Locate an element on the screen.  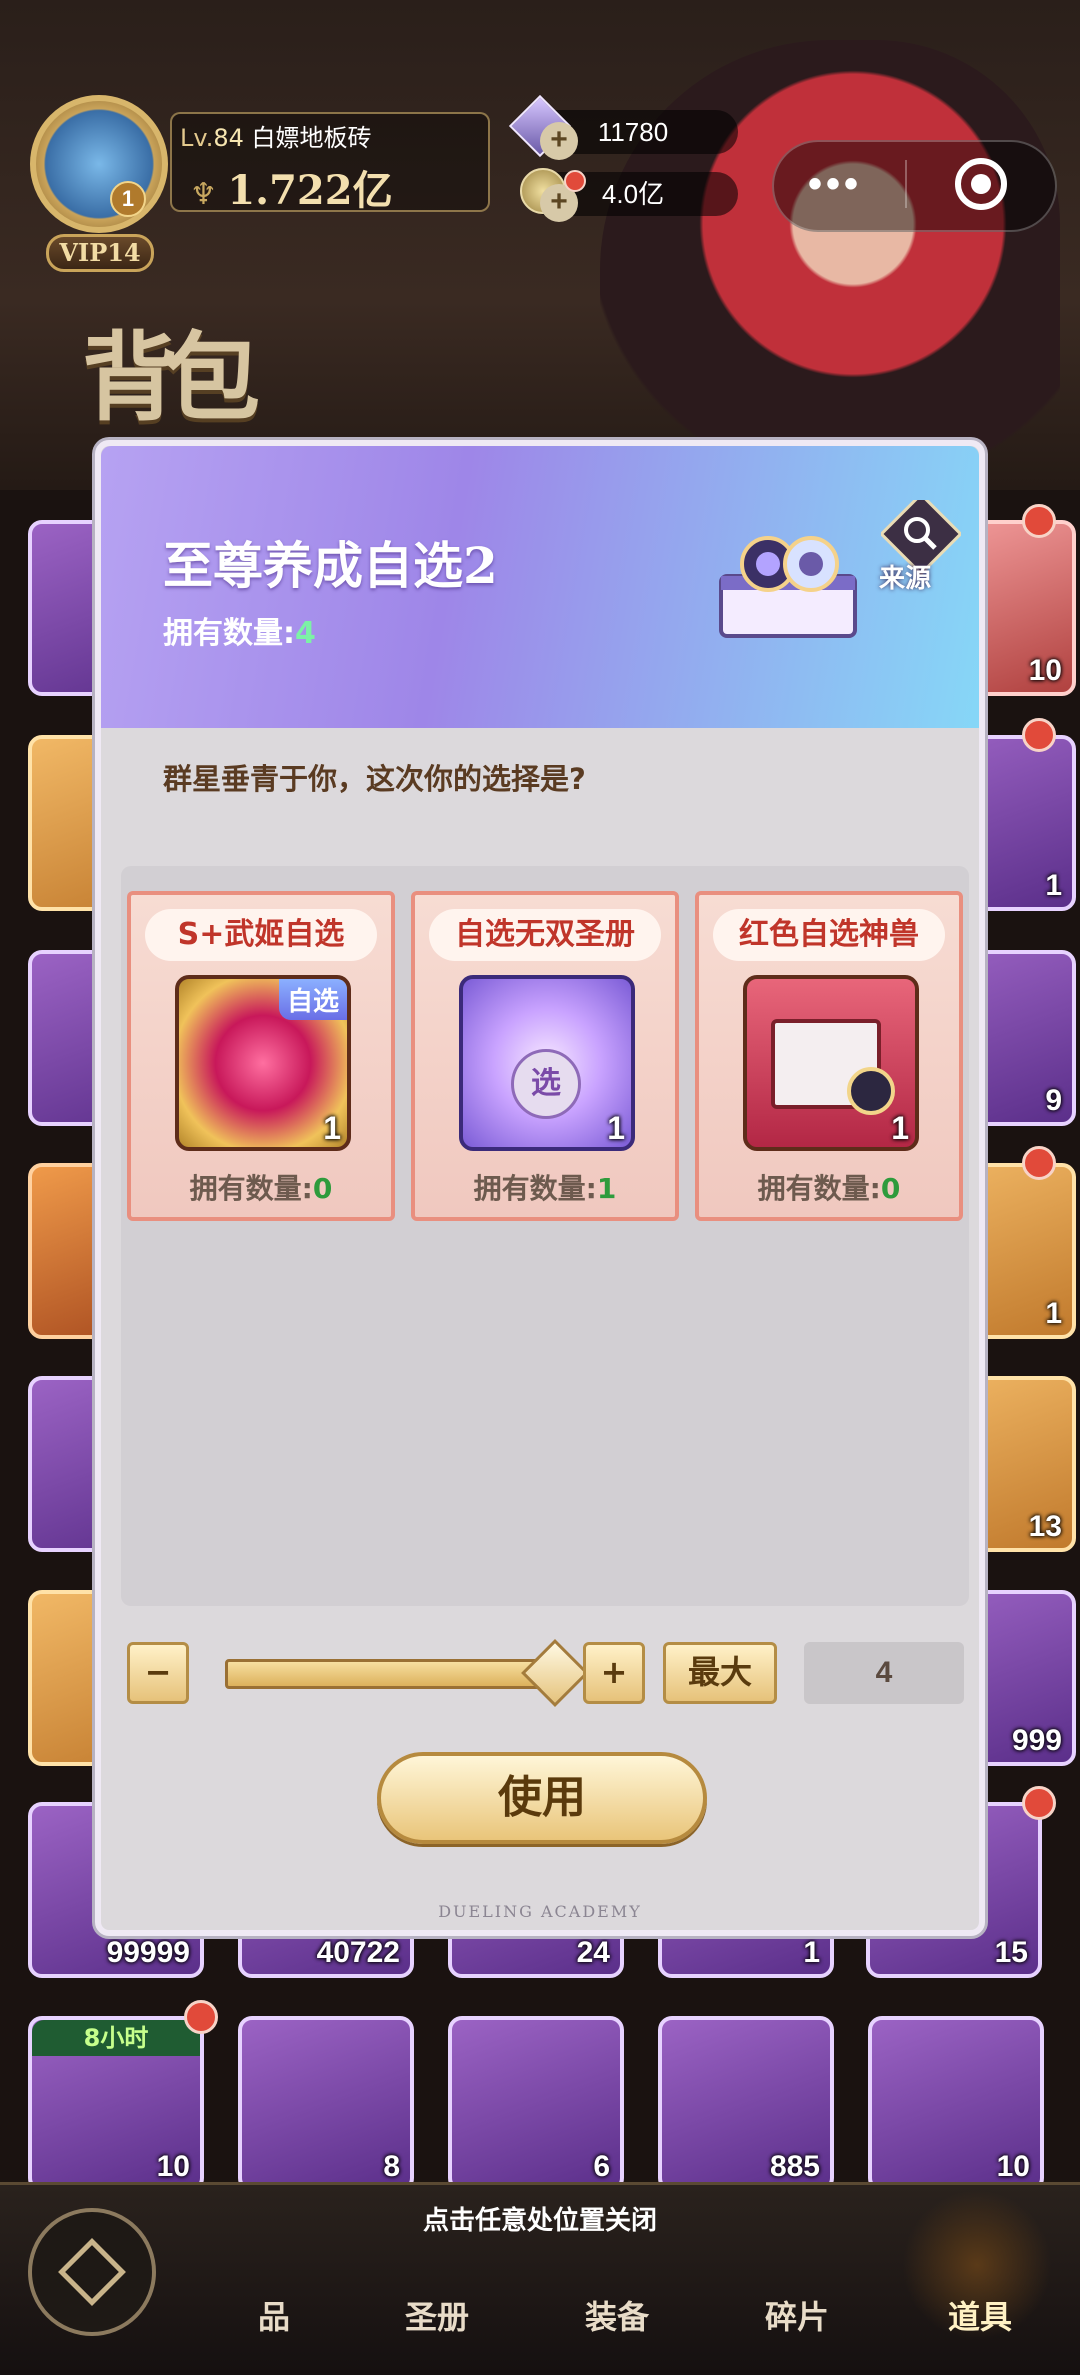
owned-quantity: 拥有数量:4 is located at coordinates (239, 630).